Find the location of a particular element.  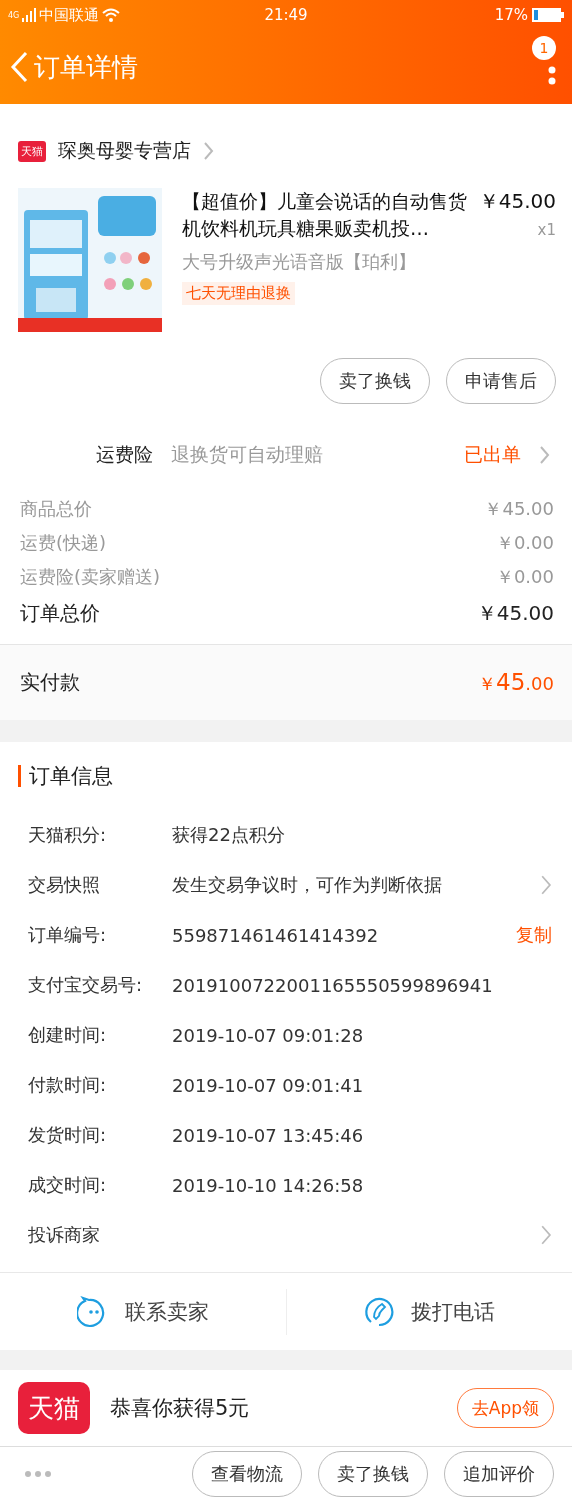

info-value: 发生交易争议时，可作为判断依据 is located at coordinates (307, 884).